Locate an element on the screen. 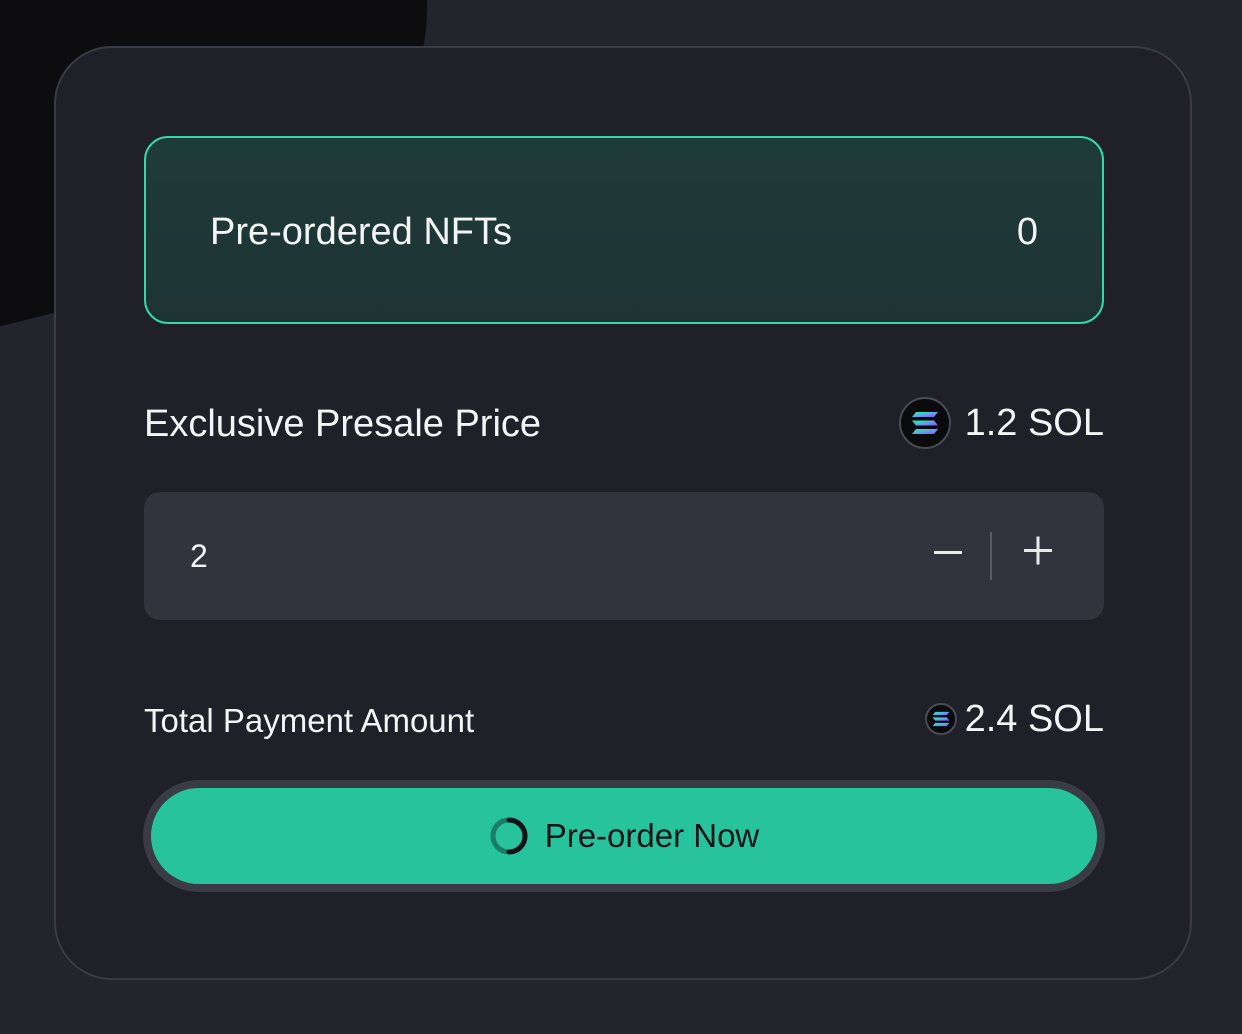 The image size is (1242, 1034). total-payment-value-group: 2.4 SOL is located at coordinates (1014, 719).